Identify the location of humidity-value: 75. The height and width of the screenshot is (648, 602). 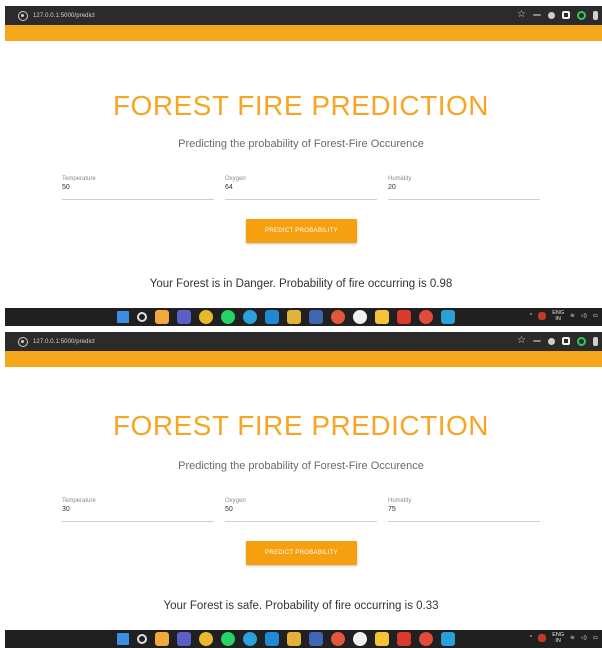
(392, 509).